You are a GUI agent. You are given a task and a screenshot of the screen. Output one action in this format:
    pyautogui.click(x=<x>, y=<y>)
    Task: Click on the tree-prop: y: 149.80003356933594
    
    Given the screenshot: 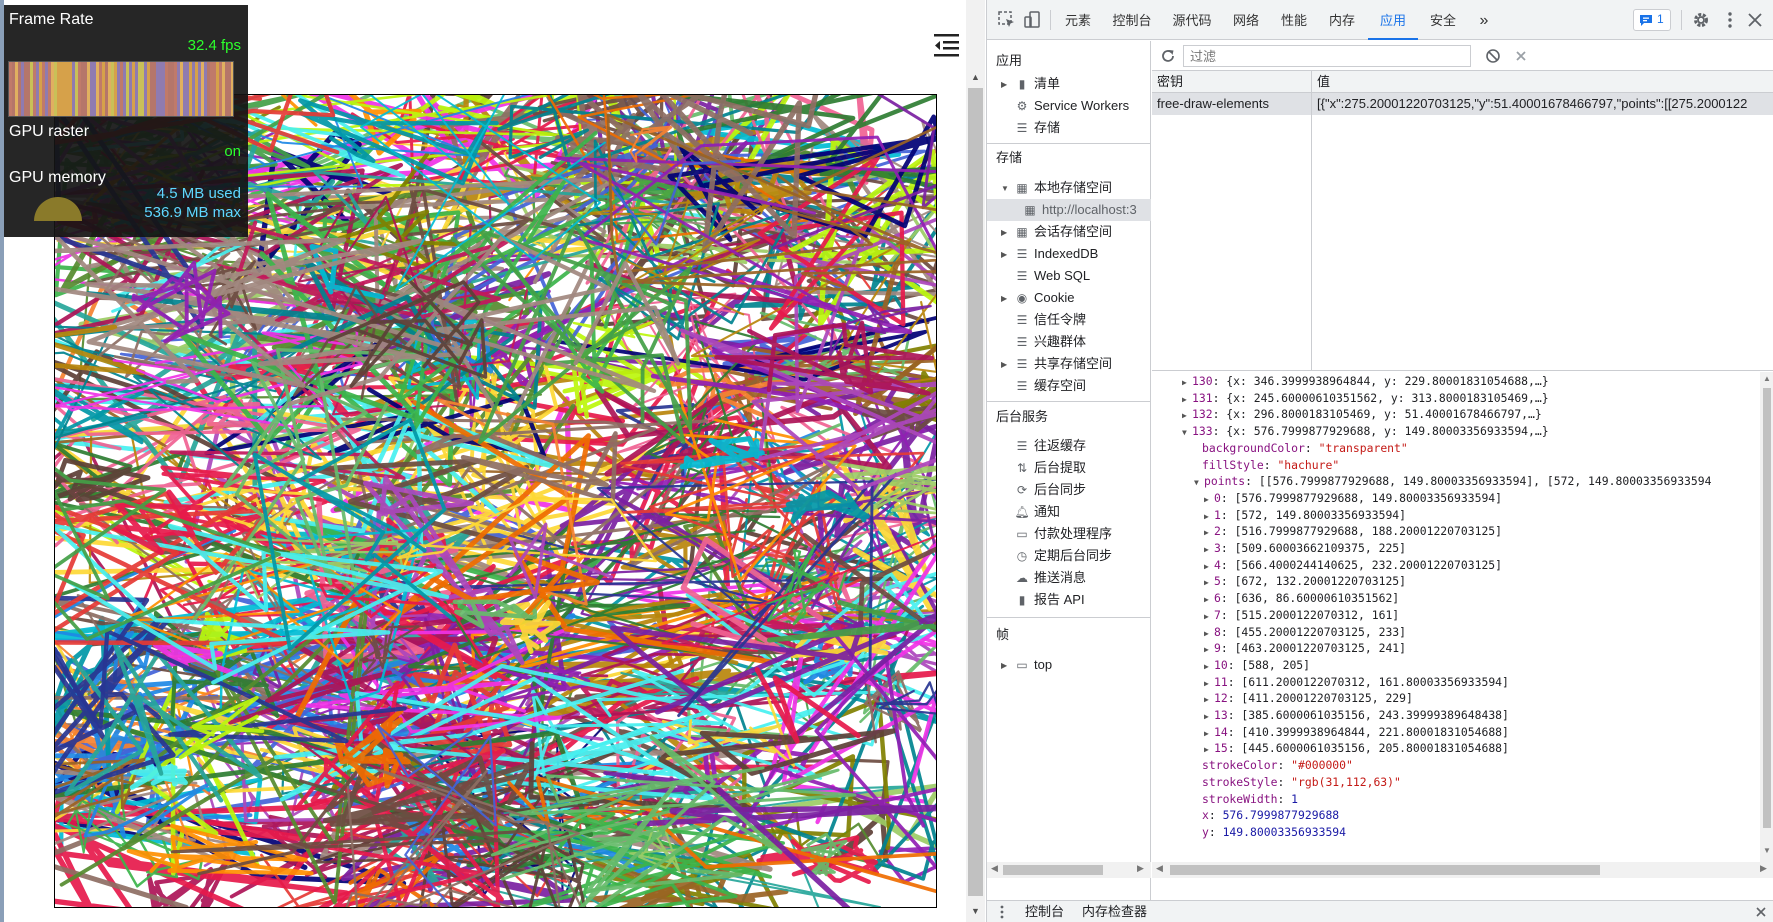 What is the action you would take?
    pyautogui.click(x=1274, y=831)
    